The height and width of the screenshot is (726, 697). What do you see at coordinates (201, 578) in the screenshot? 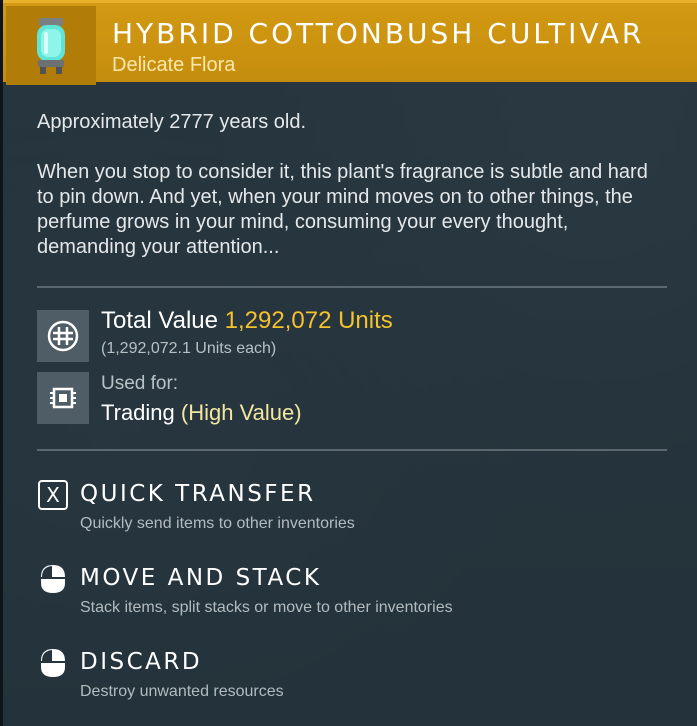
I see `action-title: MOVE AND STACK` at bounding box center [201, 578].